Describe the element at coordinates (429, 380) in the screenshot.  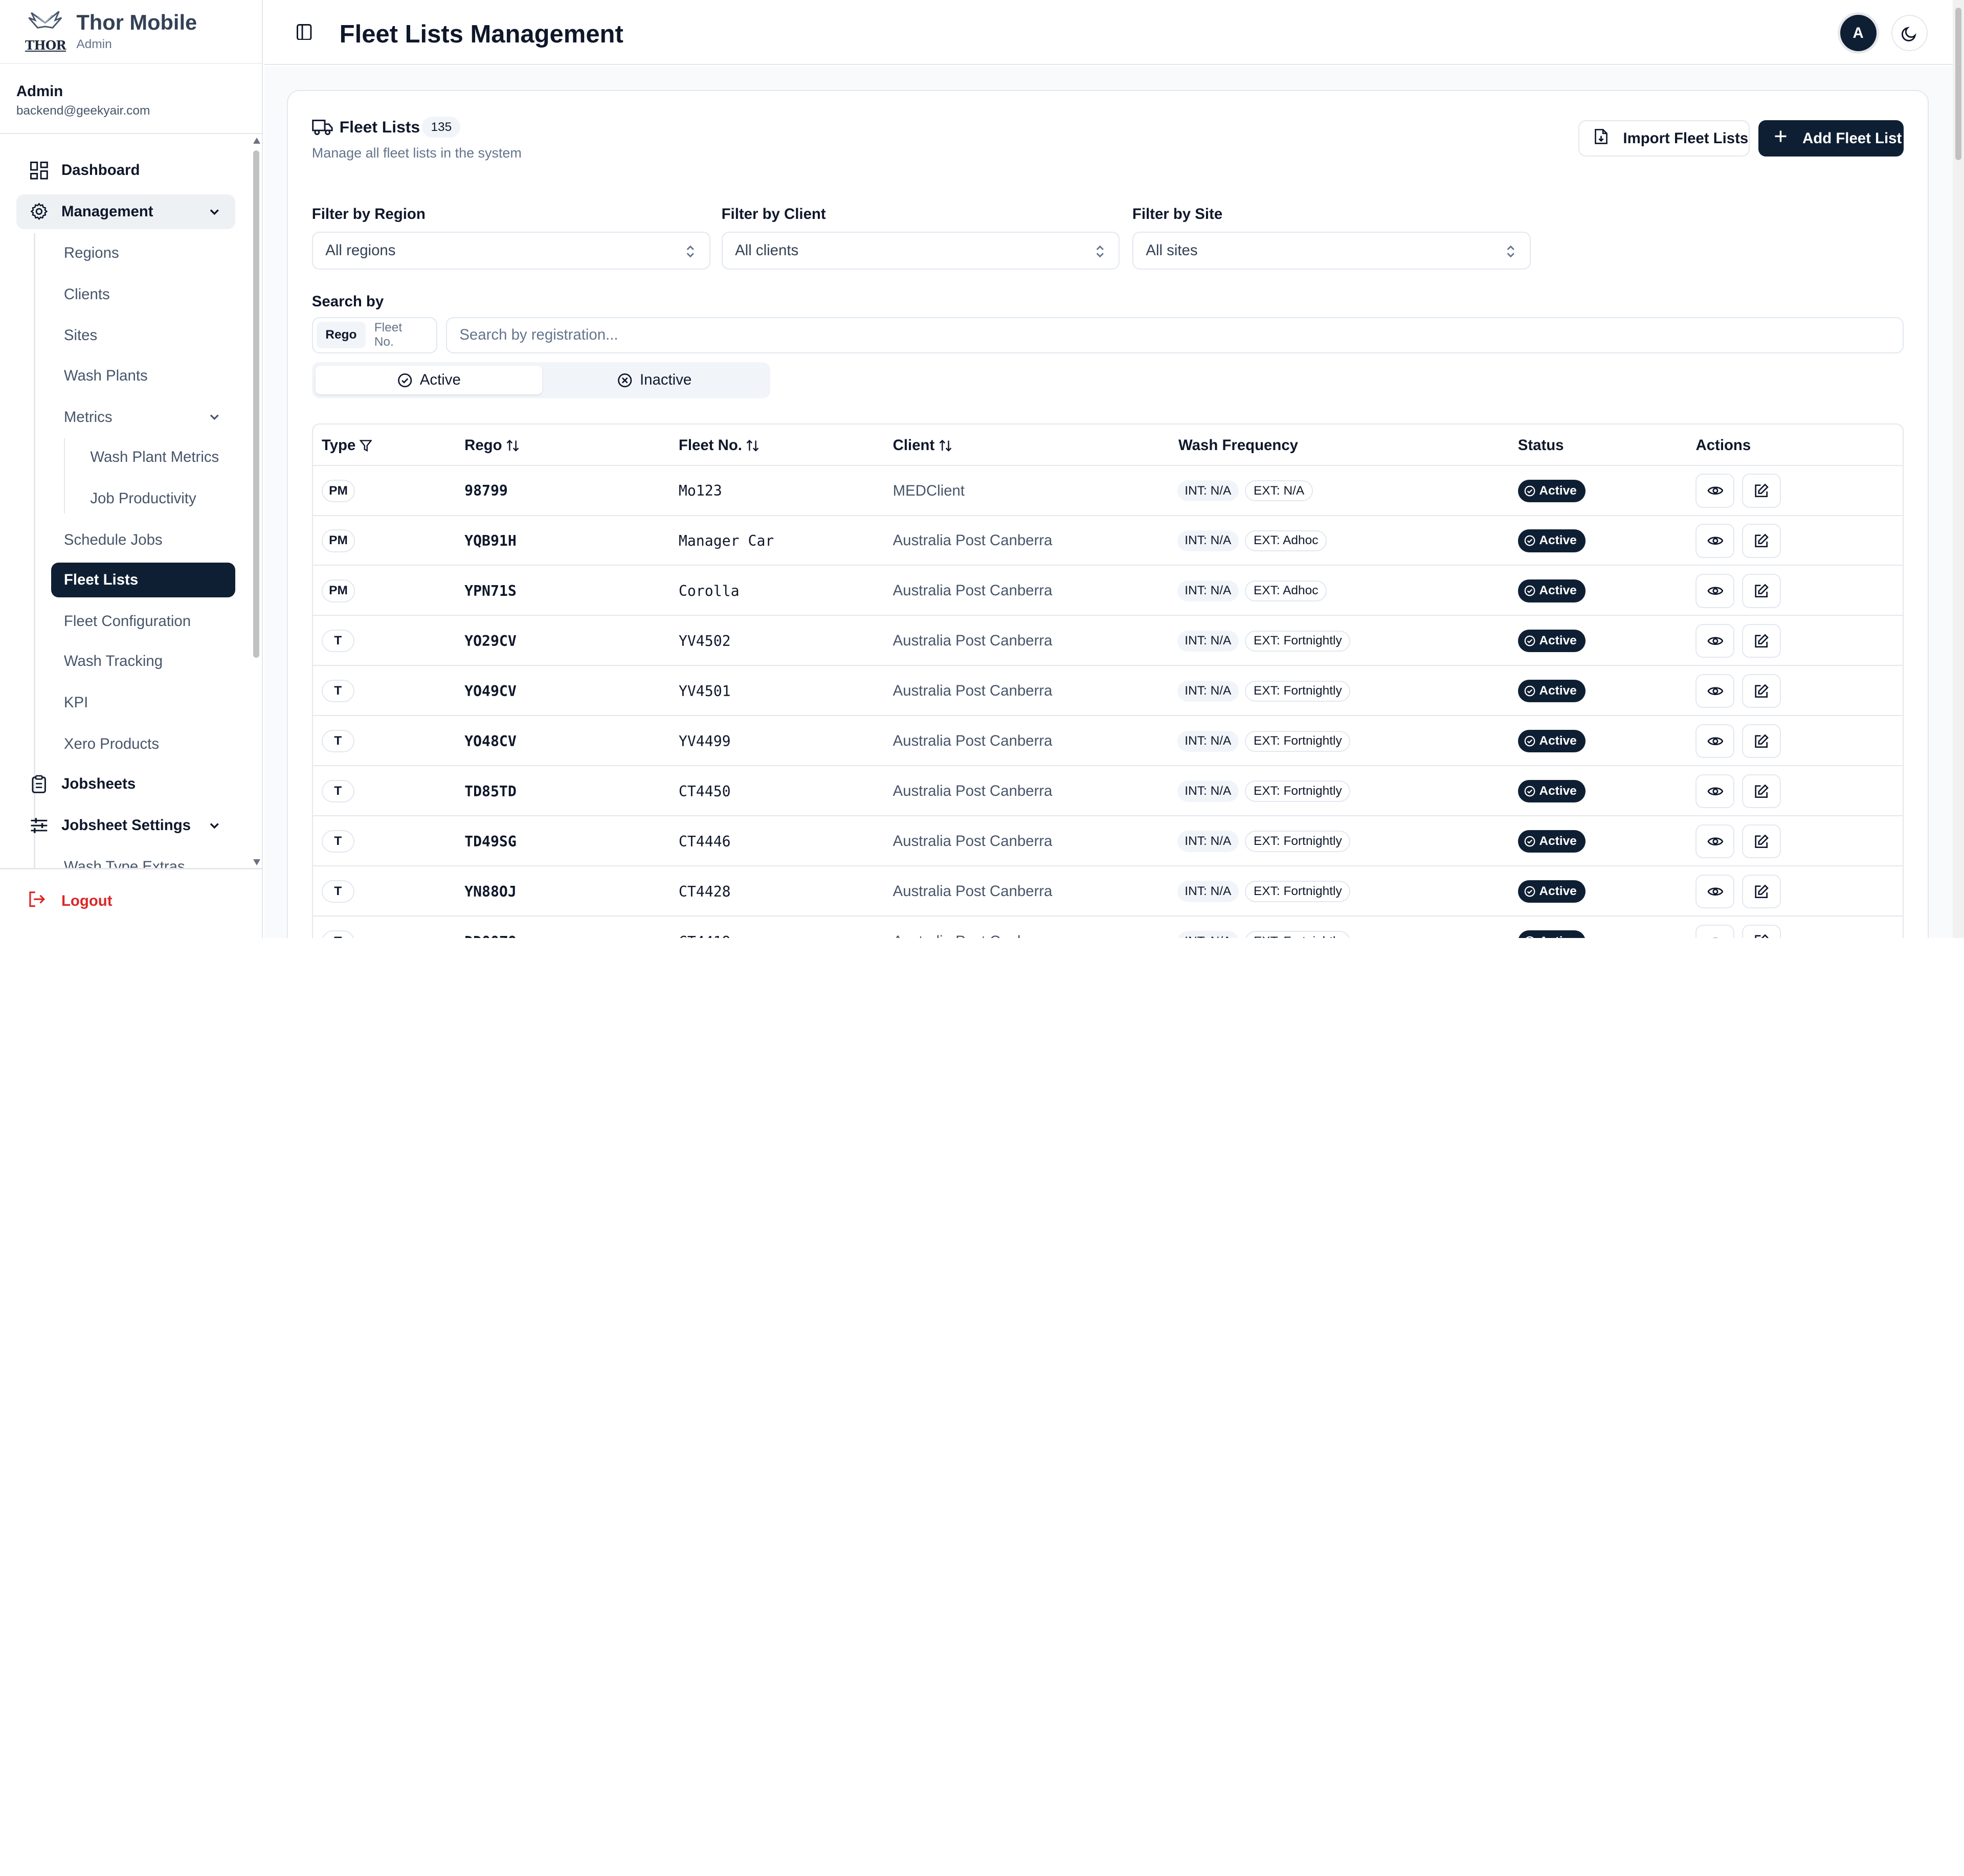
I see `tab-active: Active` at that location.